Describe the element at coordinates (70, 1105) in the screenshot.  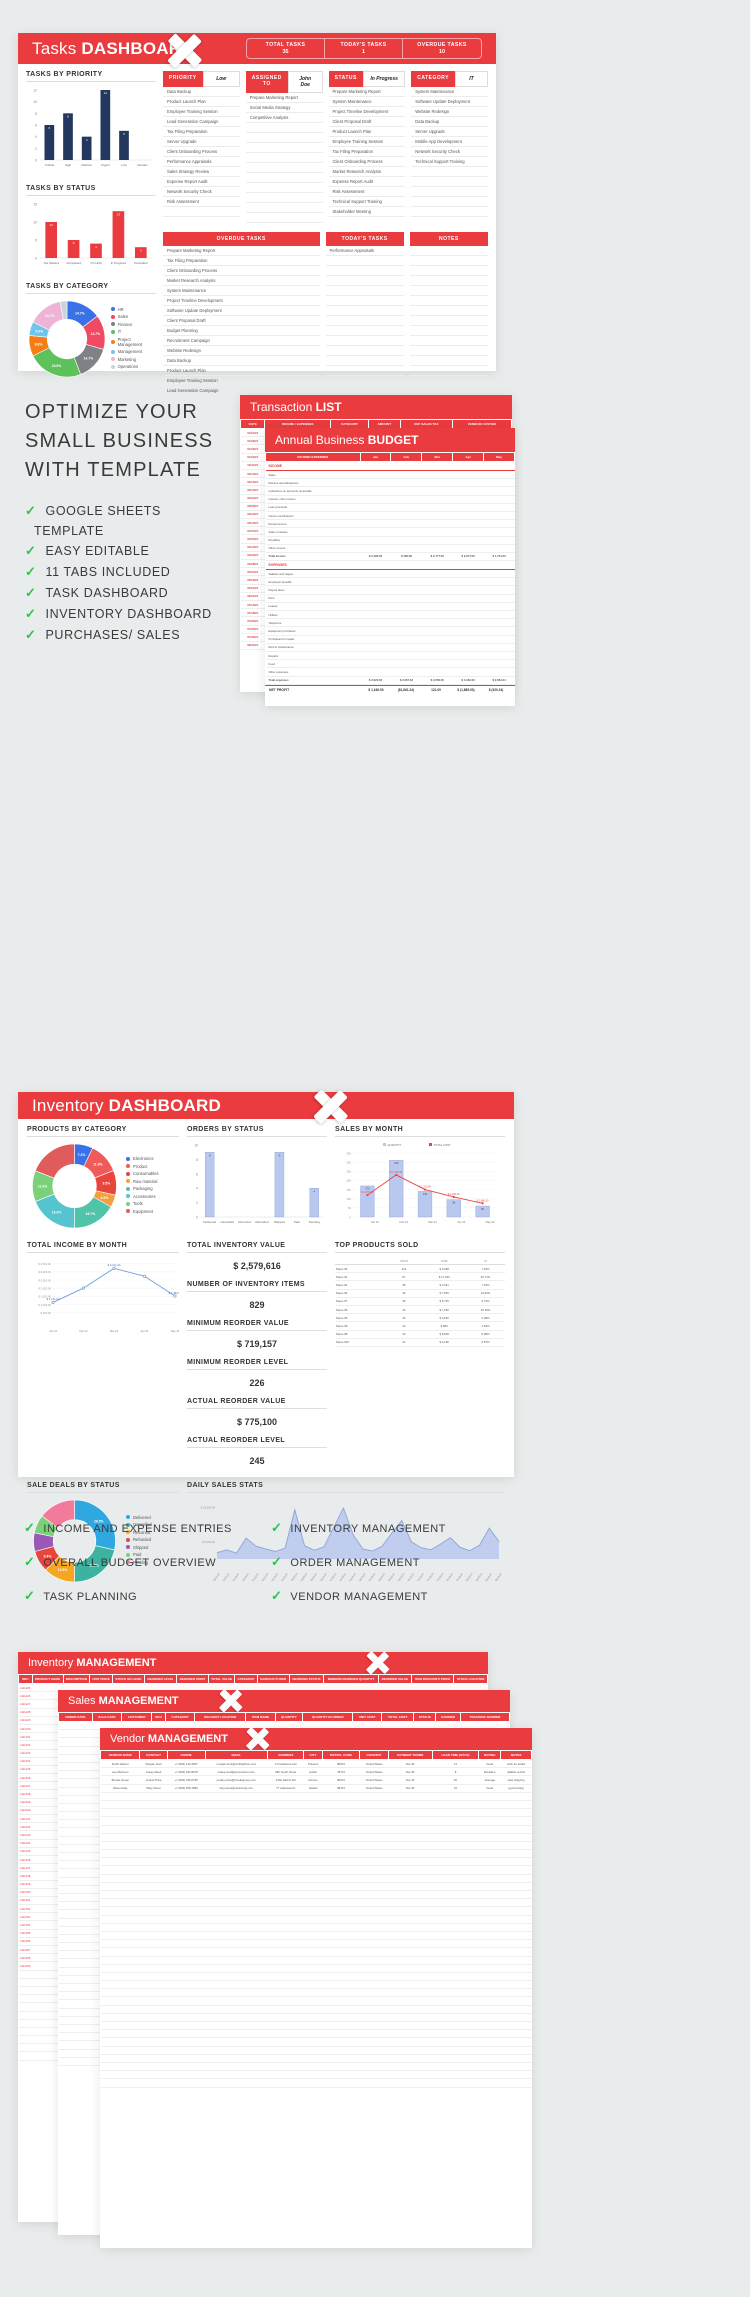
I see `title-light: Inventory` at that location.